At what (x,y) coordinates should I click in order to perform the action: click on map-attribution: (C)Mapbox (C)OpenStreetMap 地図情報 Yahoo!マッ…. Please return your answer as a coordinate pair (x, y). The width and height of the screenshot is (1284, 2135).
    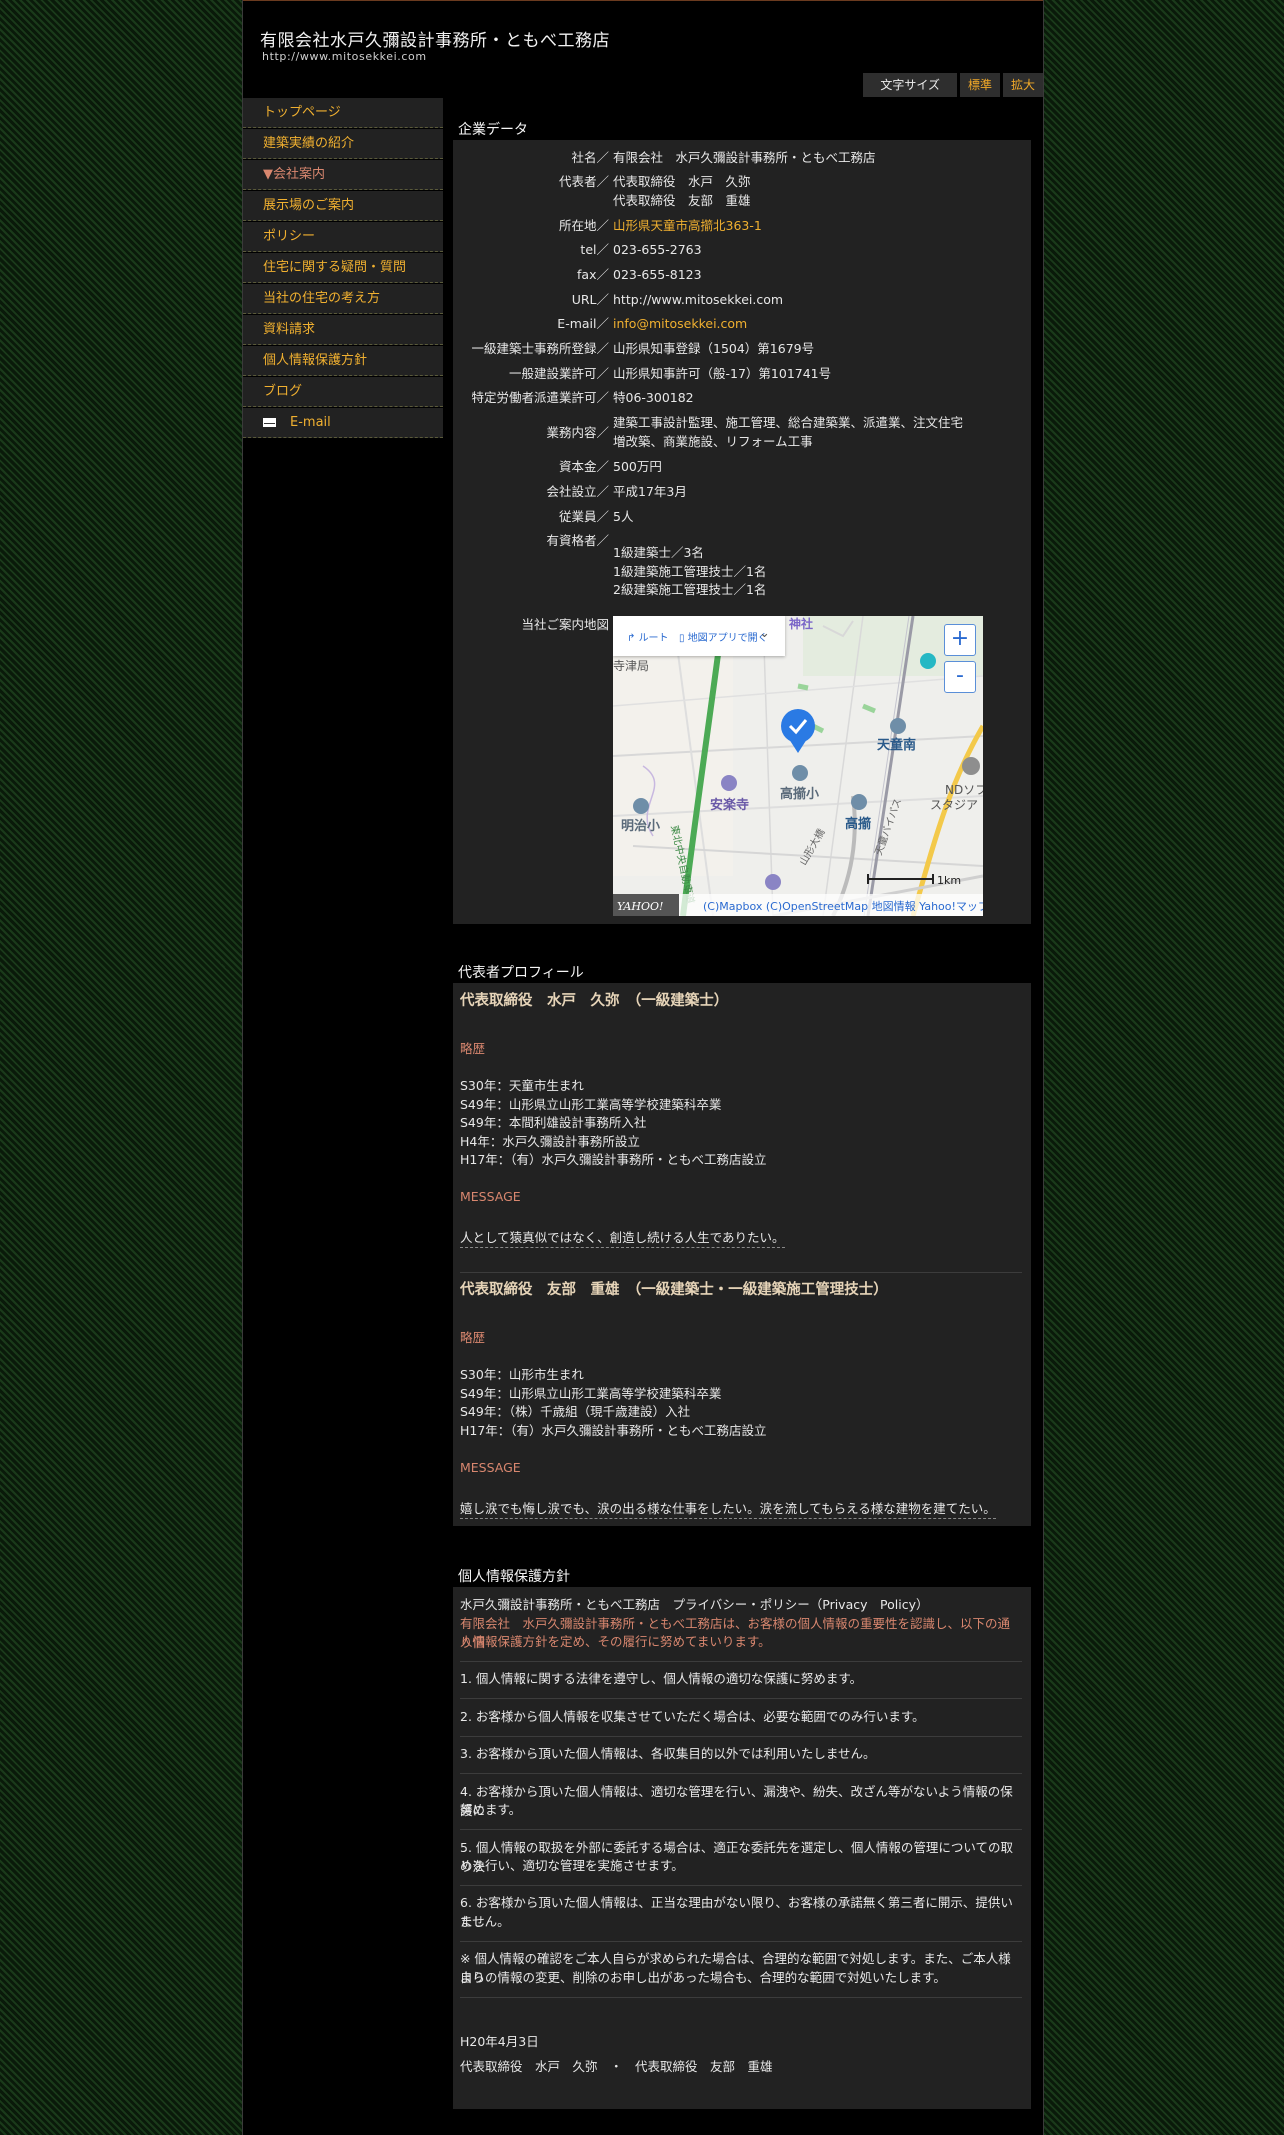
    Looking at the image, I should click on (843, 906).